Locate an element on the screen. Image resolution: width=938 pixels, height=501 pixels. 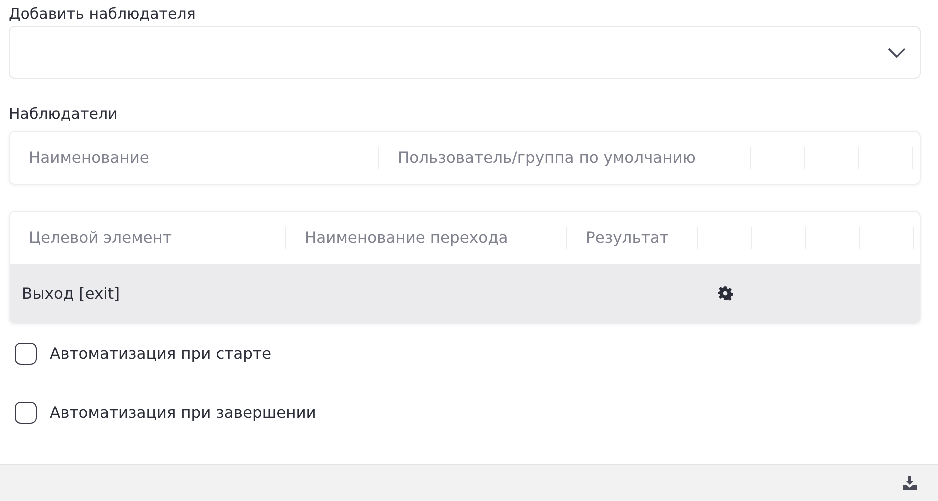
field-label: Добавить наблюдателя is located at coordinates (103, 14).